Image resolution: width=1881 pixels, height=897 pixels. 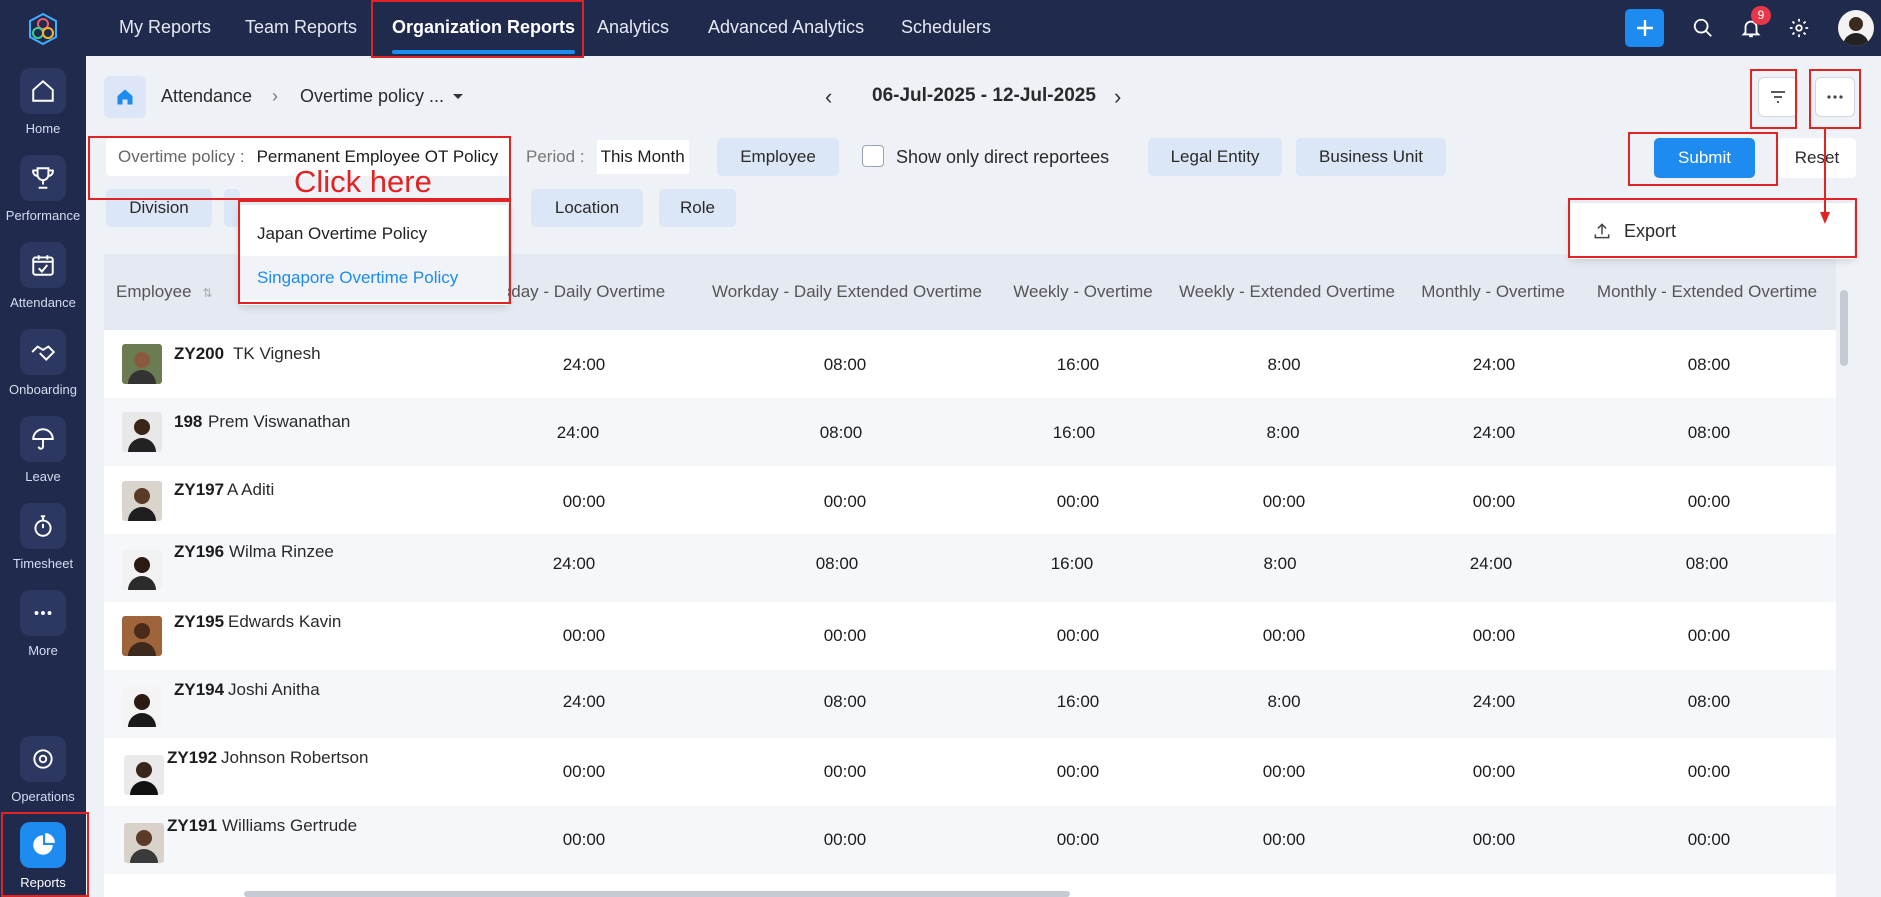 What do you see at coordinates (1078, 364) in the screenshot?
I see `cell-weekly-overtime: 16:00` at bounding box center [1078, 364].